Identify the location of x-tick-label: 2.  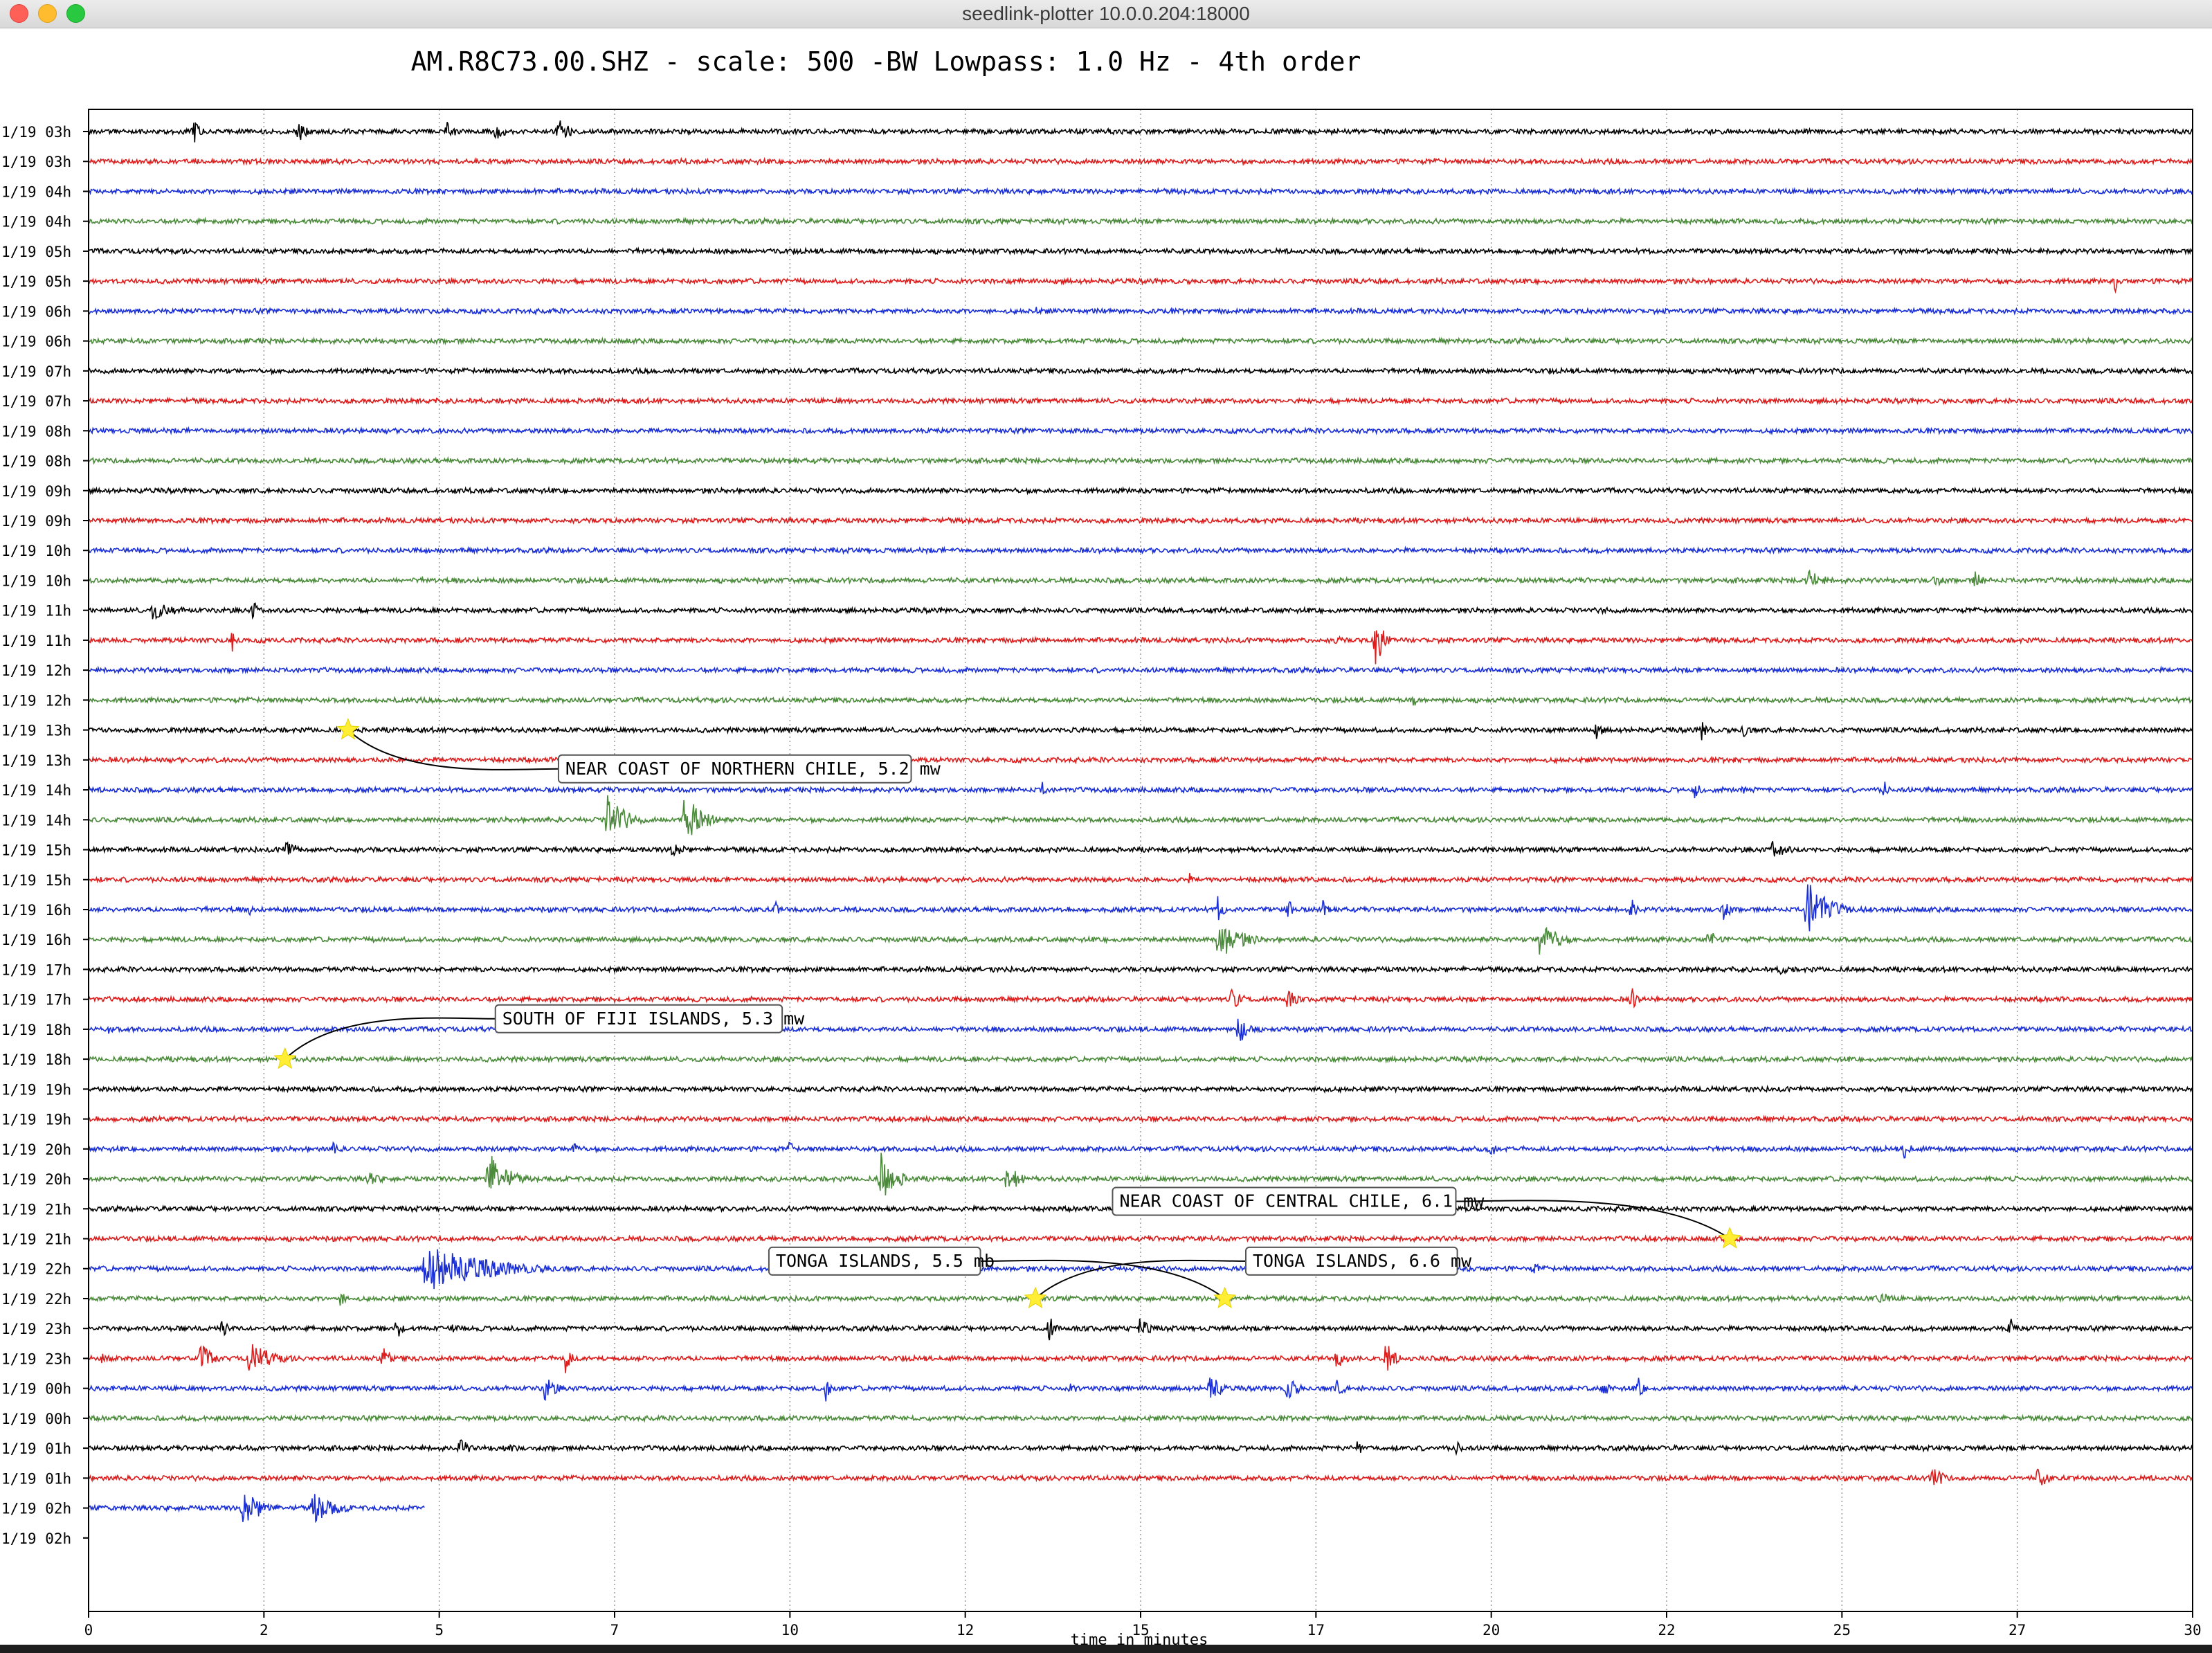
(264, 1630).